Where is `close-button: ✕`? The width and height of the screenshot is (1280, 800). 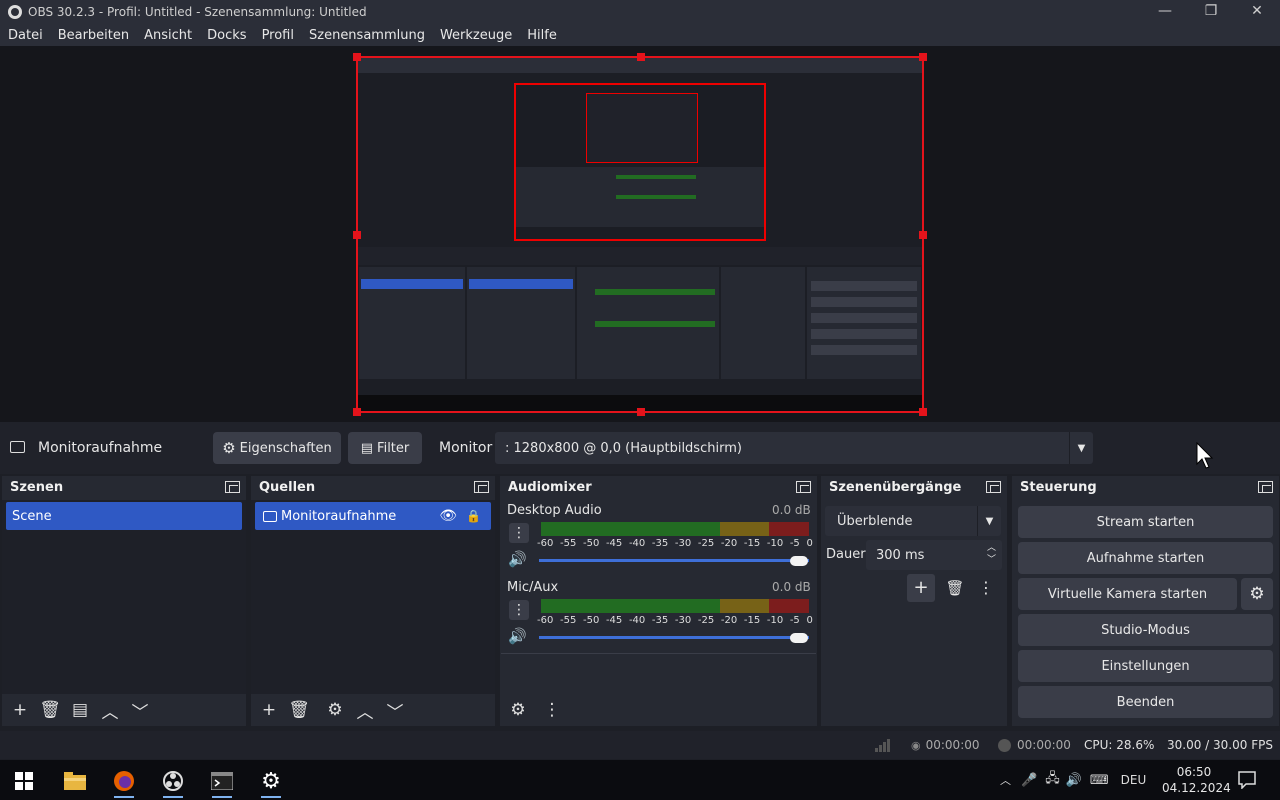
close-button: ✕ is located at coordinates (1257, 12).